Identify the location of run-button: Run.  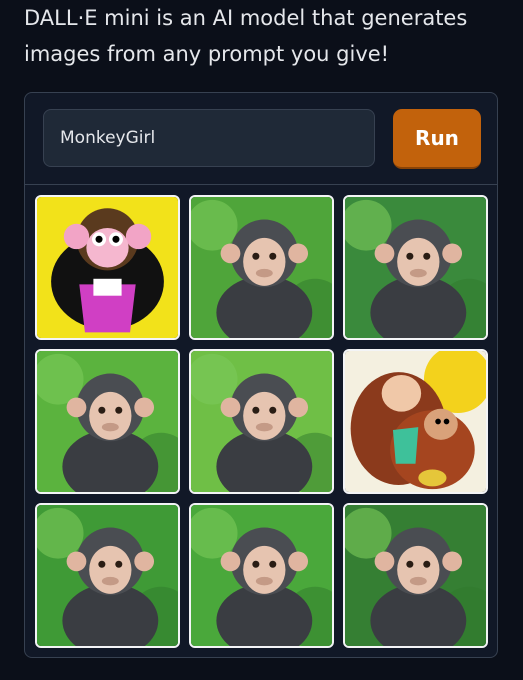
(437, 139).